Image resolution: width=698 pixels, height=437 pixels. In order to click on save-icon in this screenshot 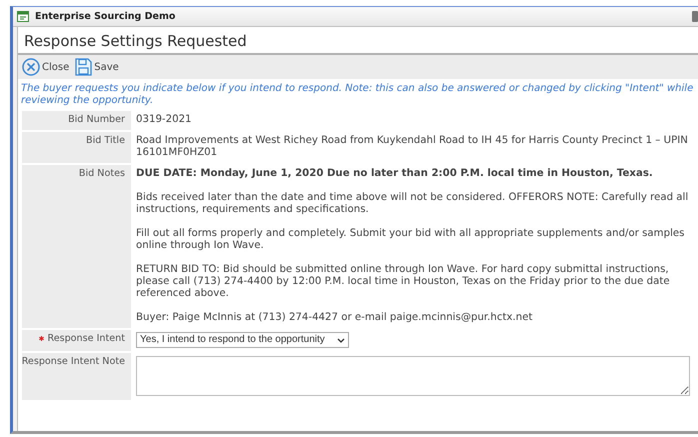, I will do `click(83, 67)`.